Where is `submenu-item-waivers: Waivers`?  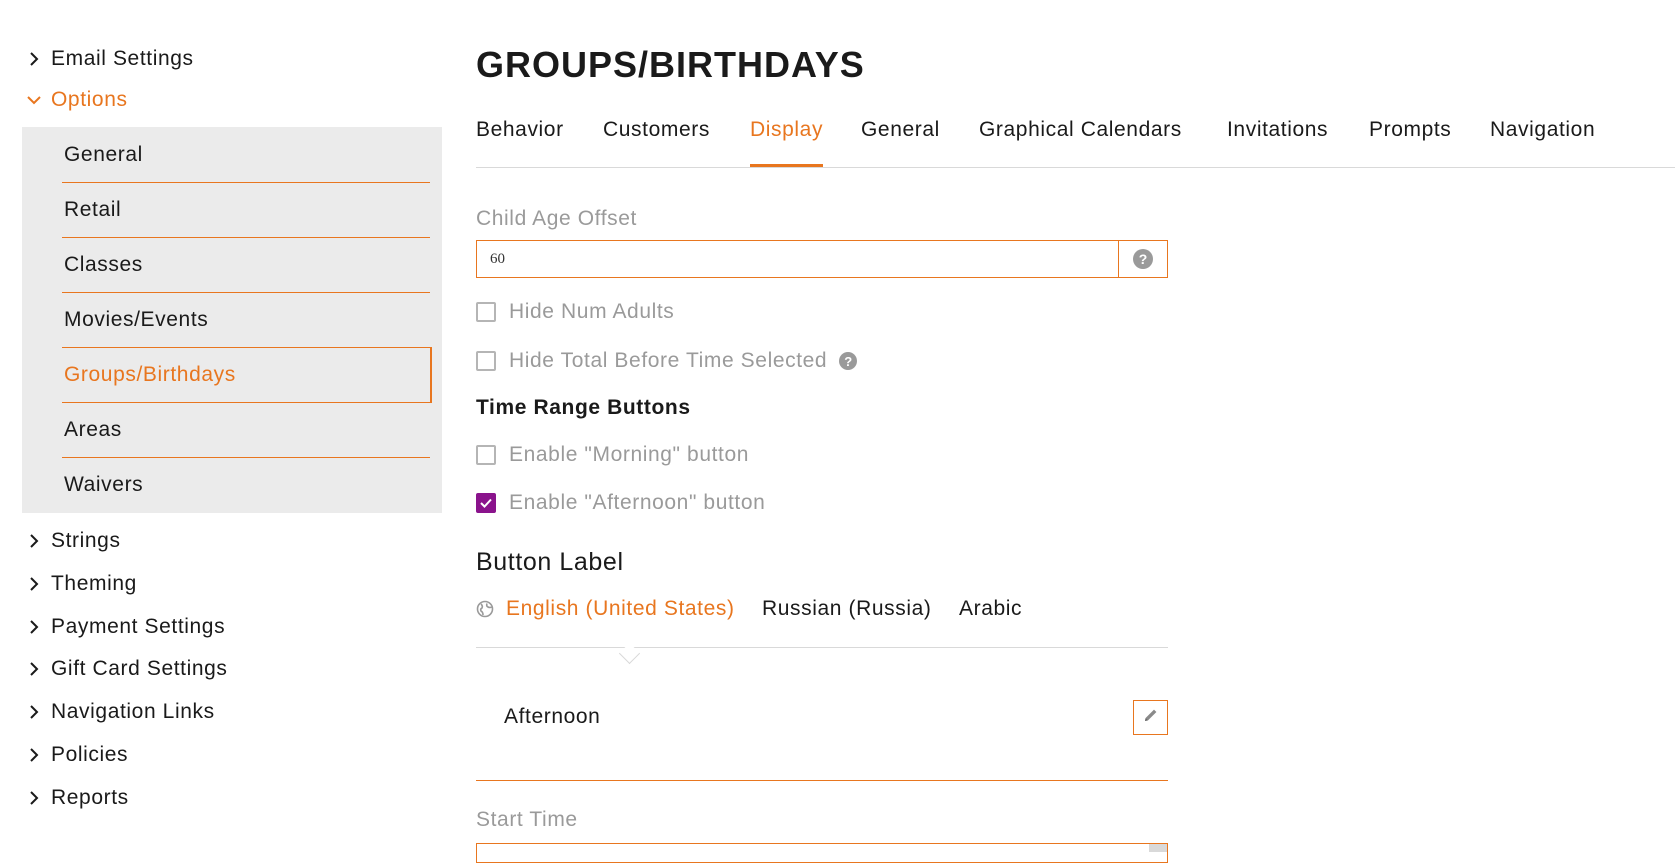 submenu-item-waivers: Waivers is located at coordinates (246, 484).